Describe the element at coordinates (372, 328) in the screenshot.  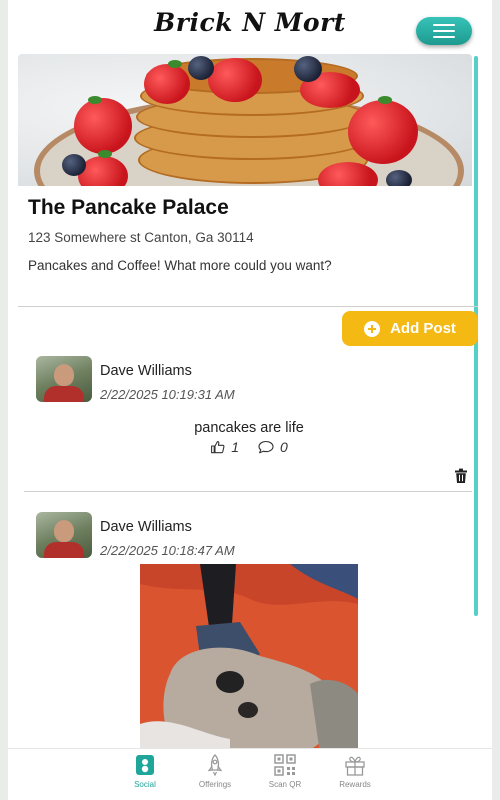
I see `plus-circle-icon` at that location.